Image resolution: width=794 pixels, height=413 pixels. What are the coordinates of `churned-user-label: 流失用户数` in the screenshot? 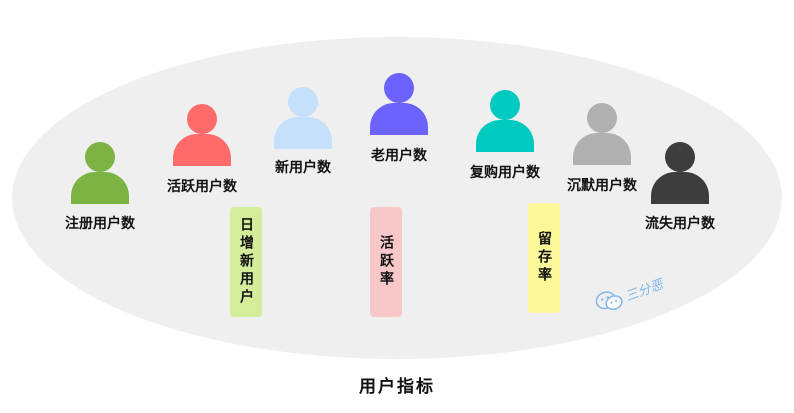 It's located at (680, 224).